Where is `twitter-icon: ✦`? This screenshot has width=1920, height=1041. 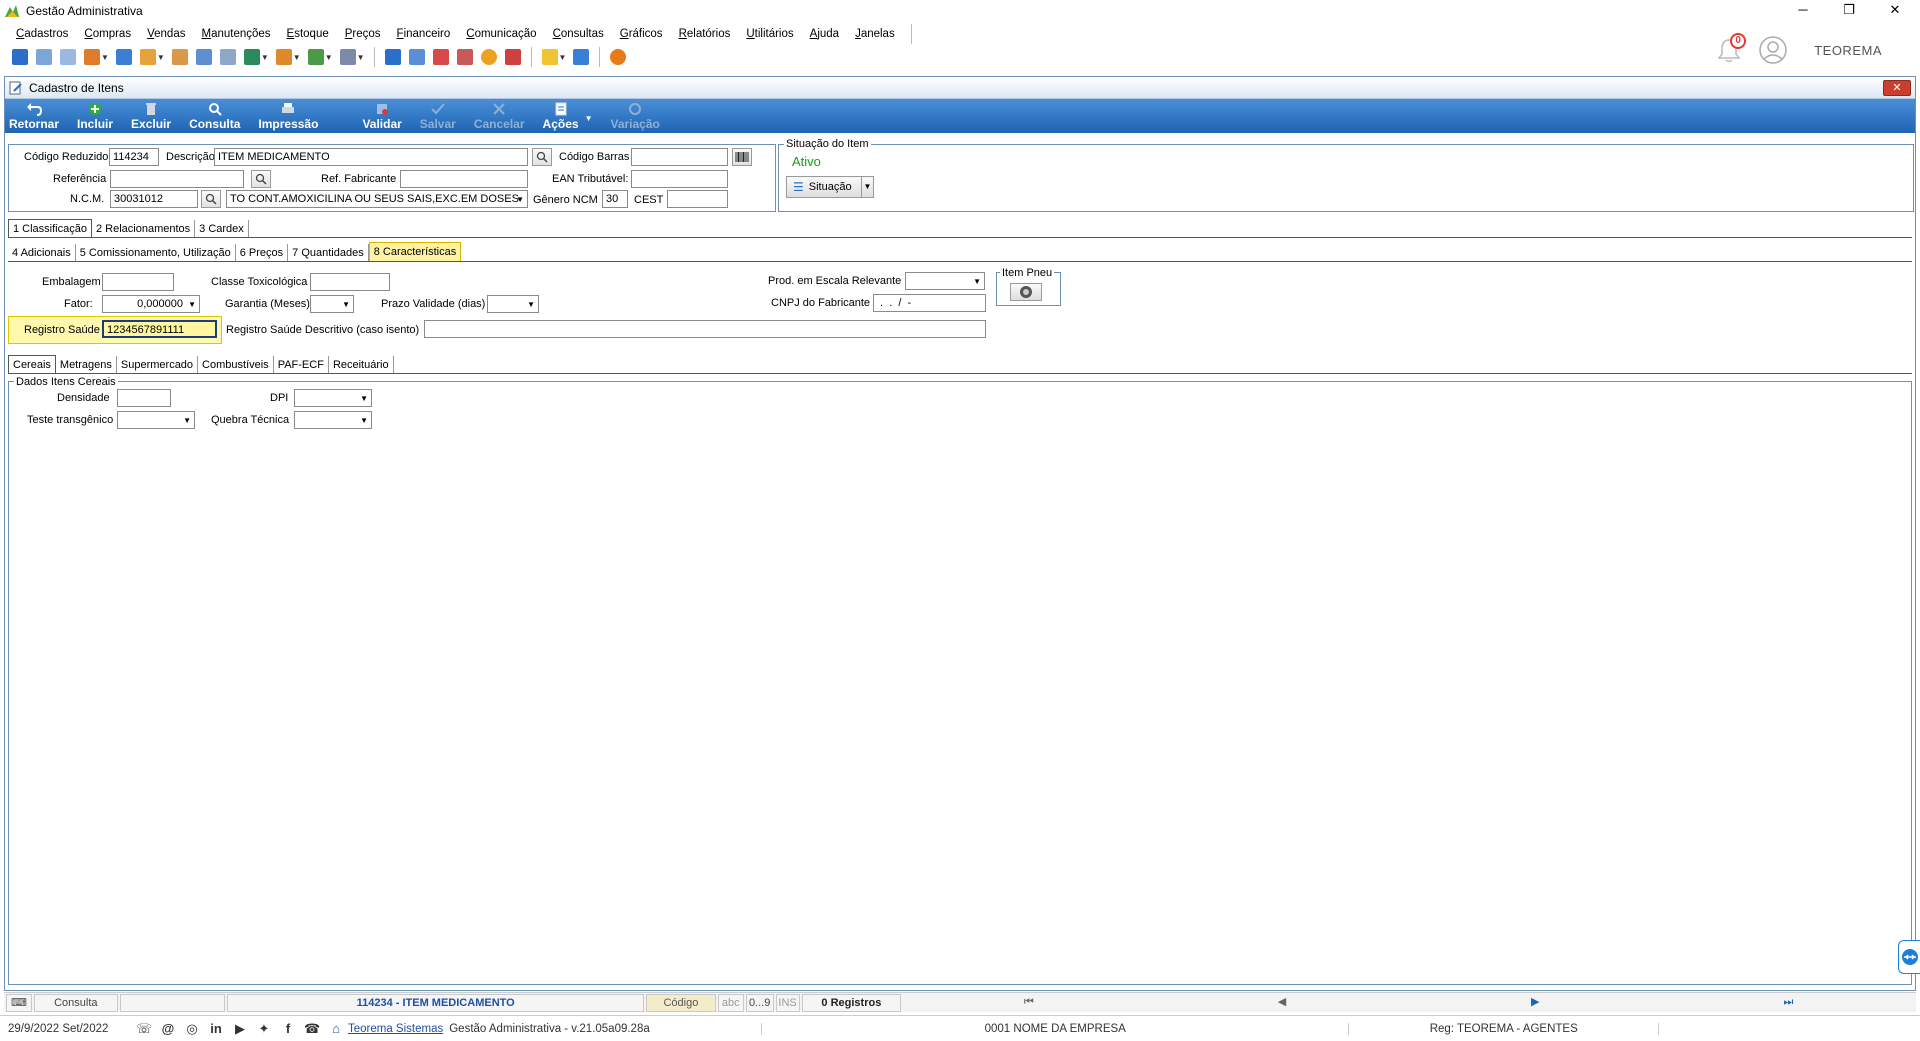
twitter-icon: ✦ is located at coordinates (264, 1029).